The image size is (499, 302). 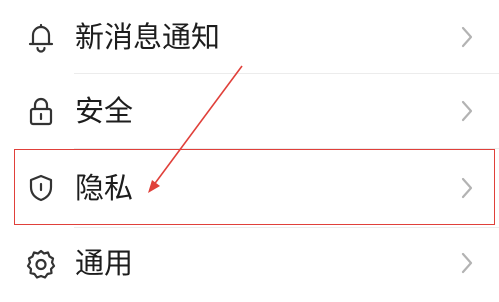 I want to click on lock-icon, so click(x=41, y=112).